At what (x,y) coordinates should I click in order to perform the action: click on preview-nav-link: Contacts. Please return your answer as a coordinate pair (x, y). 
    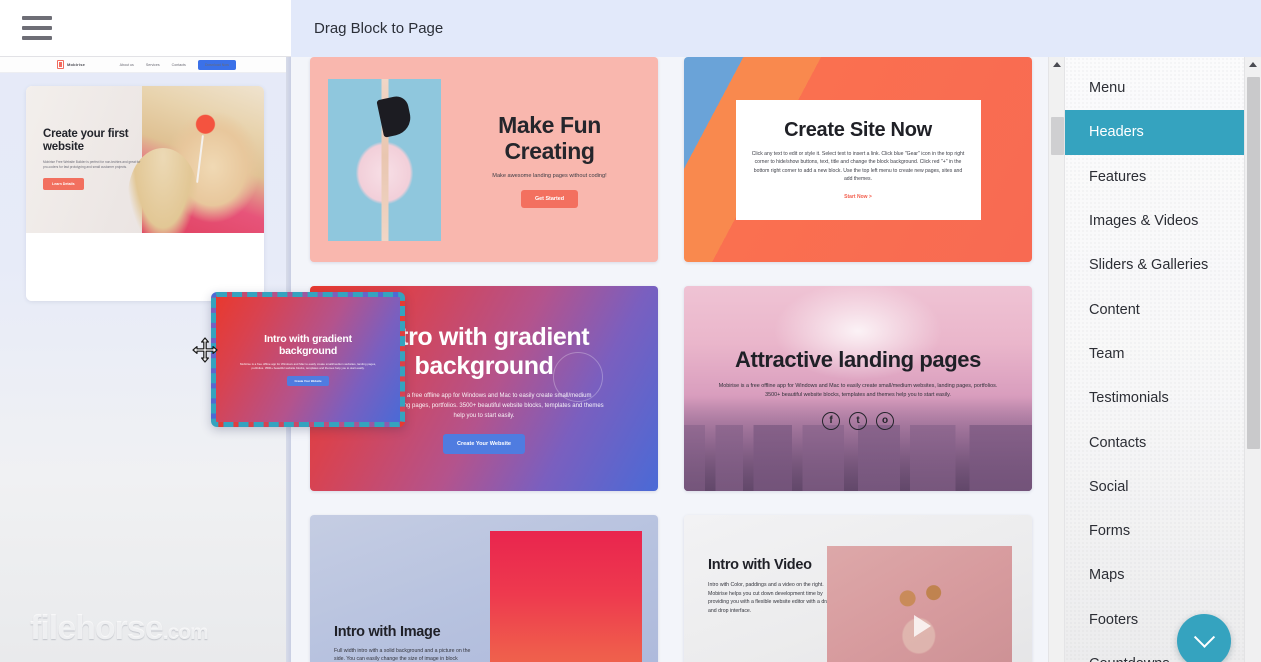
    Looking at the image, I should click on (179, 65).